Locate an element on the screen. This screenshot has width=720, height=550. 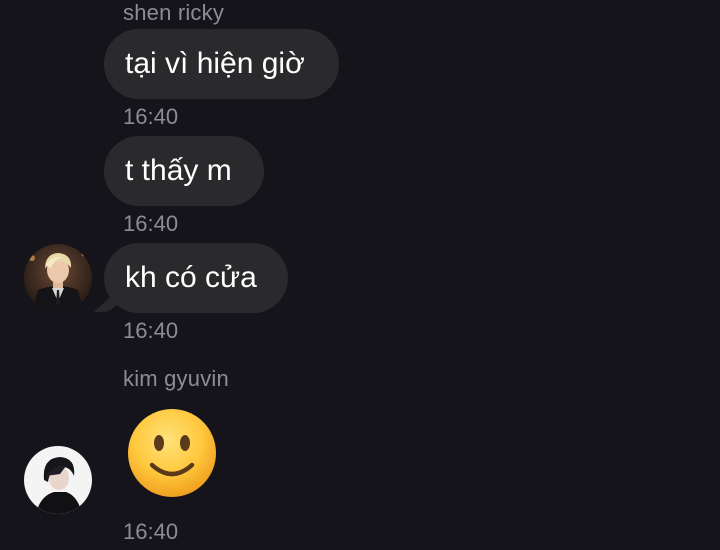
message-text: tại vì hiện giờ is located at coordinates (215, 63).